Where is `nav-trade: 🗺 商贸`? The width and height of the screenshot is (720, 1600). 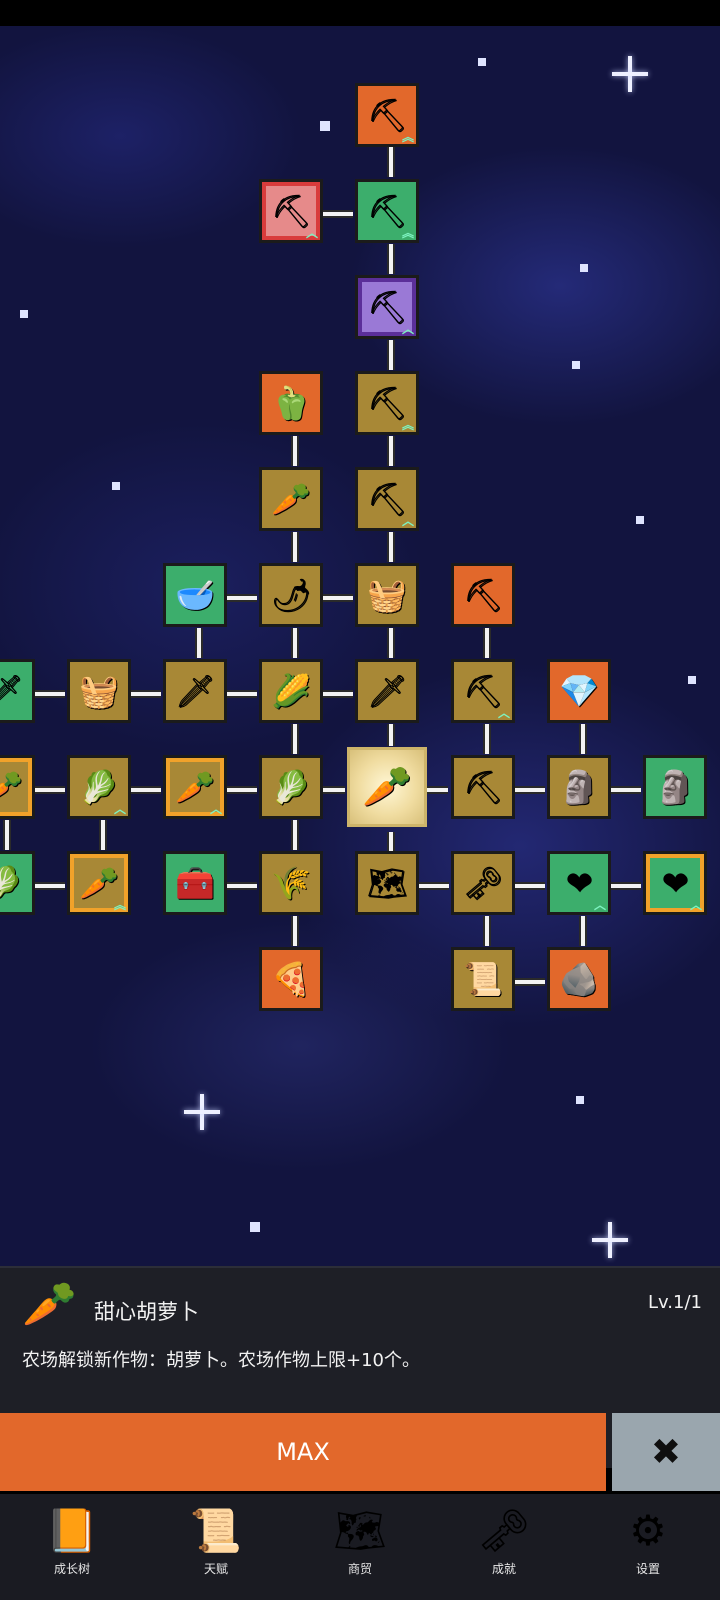
nav-trade: 🗺 商贸 is located at coordinates (360, 1547).